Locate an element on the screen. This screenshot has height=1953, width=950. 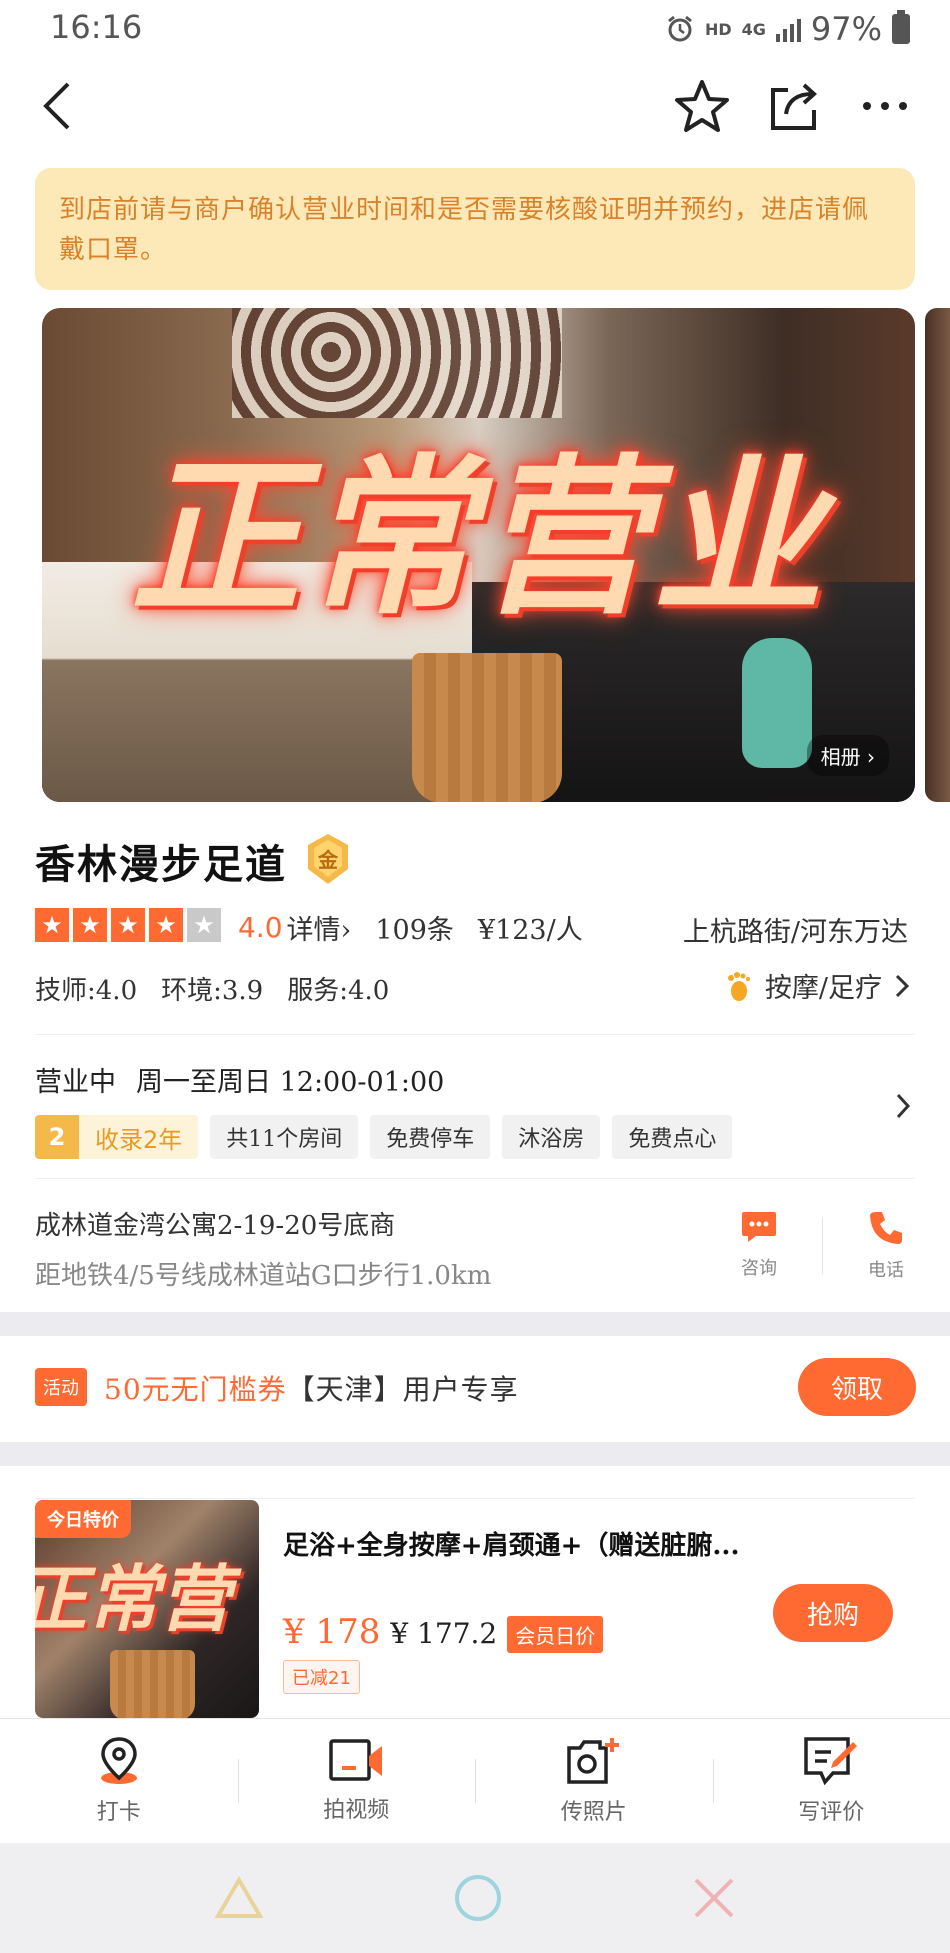
tab-review-label: 写评价 is located at coordinates (831, 1812).